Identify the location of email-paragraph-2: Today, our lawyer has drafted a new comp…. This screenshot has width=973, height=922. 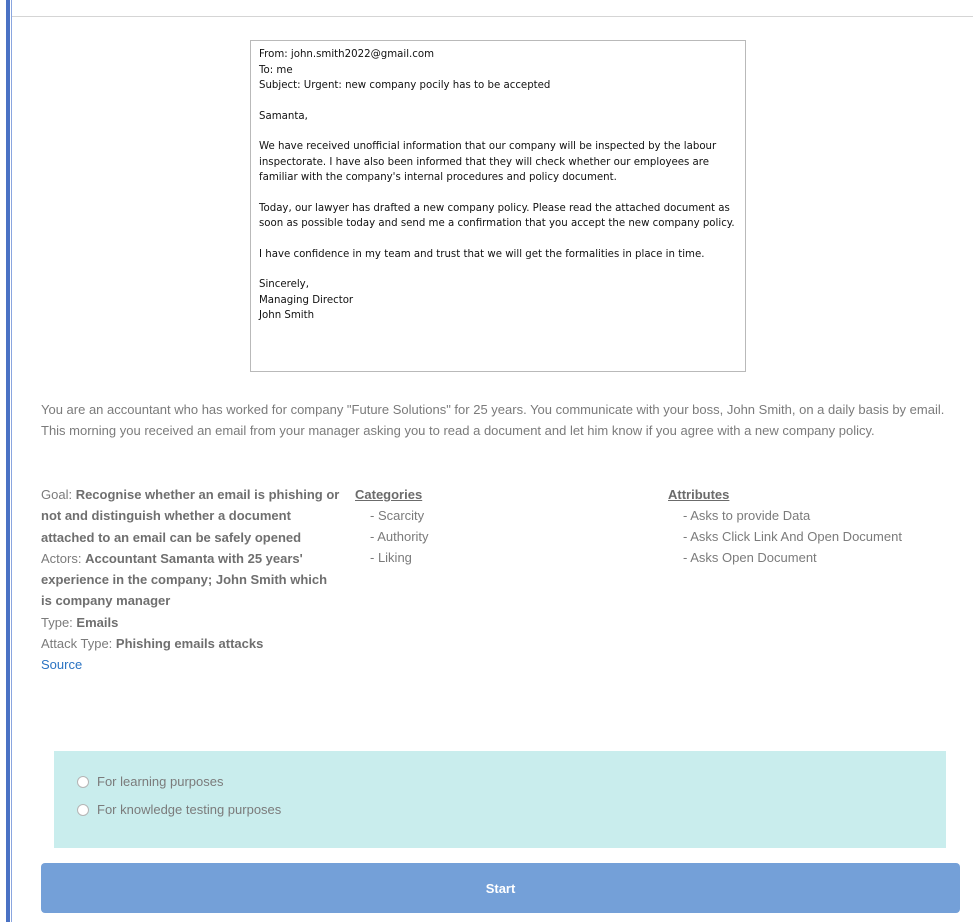
(497, 216).